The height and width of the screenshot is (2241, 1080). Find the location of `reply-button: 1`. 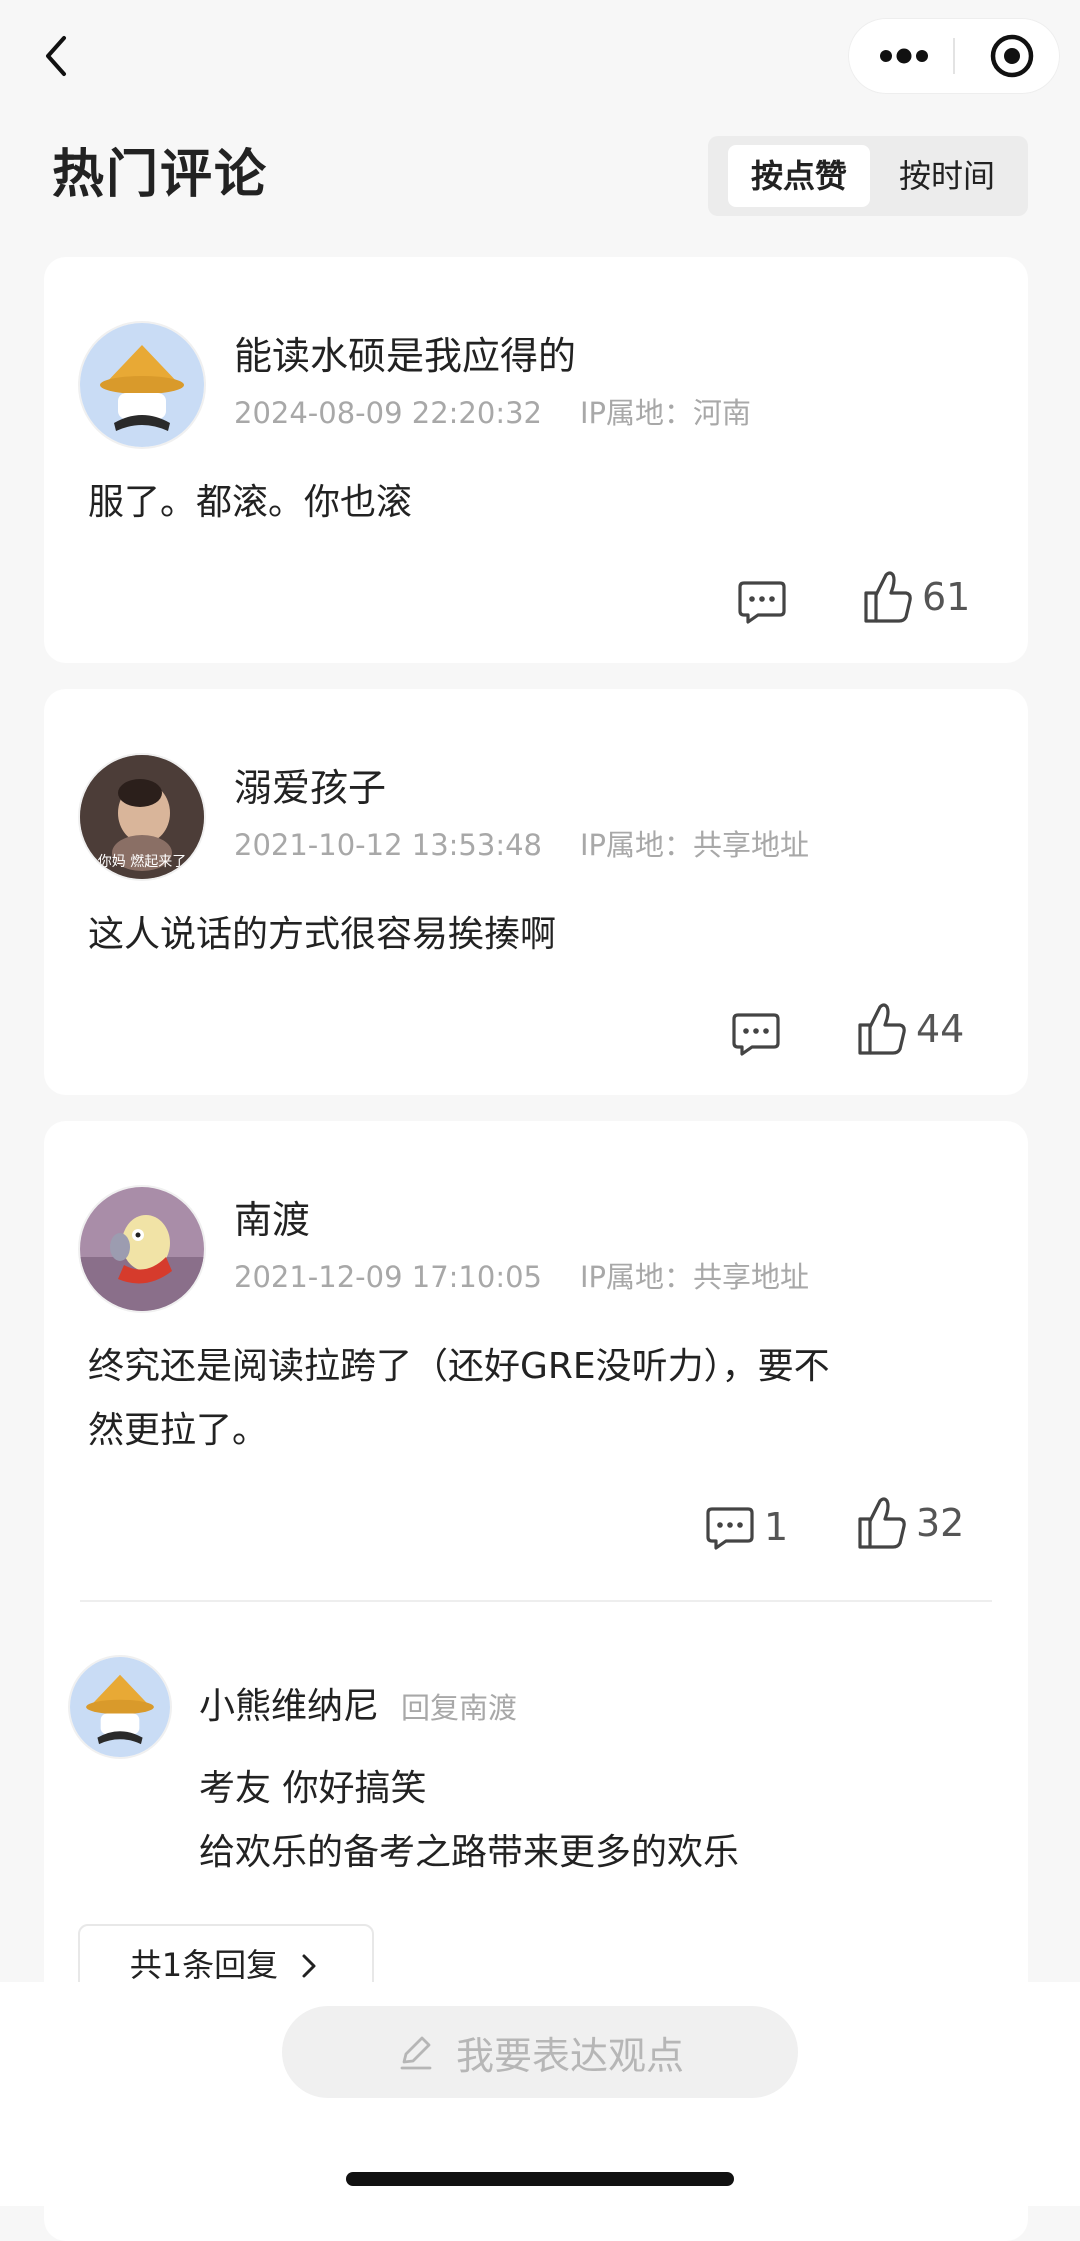

reply-button: 1 is located at coordinates (746, 1527).